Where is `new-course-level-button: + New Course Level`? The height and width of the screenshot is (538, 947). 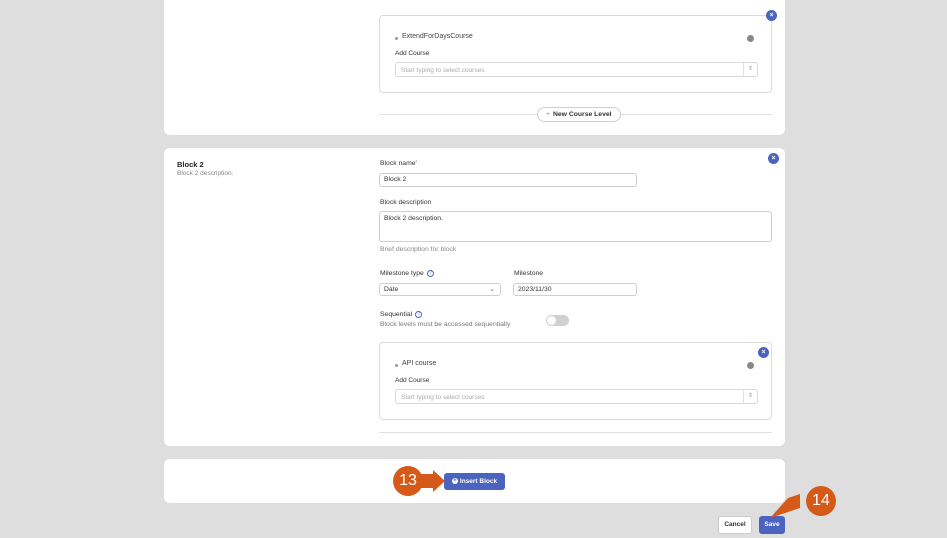 new-course-level-button: + New Course Level is located at coordinates (579, 114).